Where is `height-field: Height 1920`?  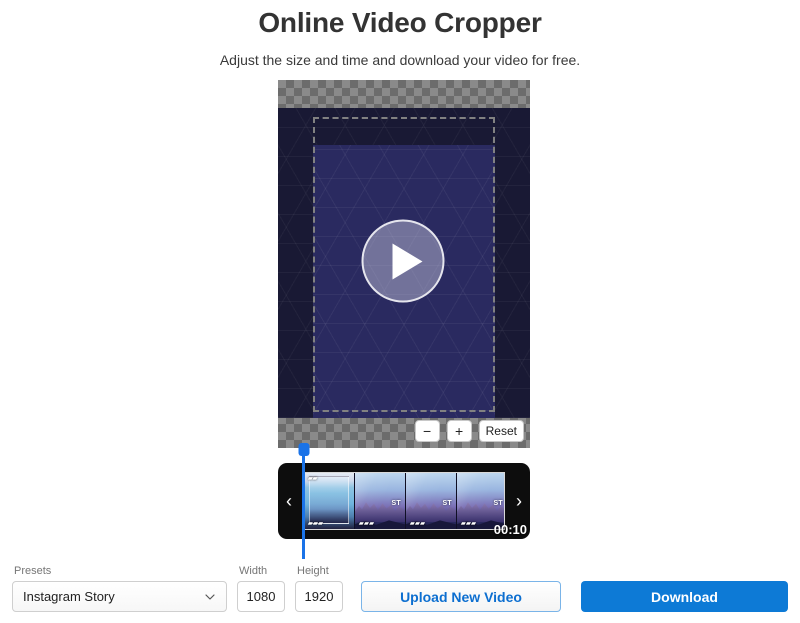
height-field: Height 1920 is located at coordinates (319, 588).